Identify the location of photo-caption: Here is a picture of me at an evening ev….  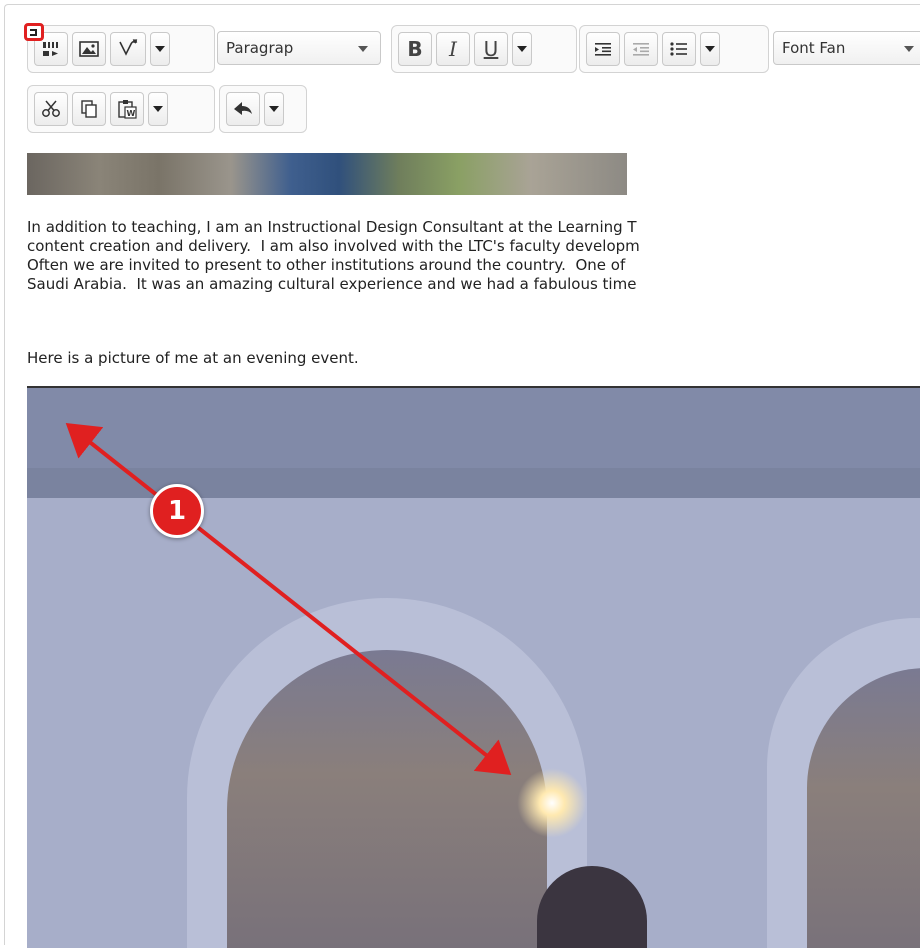
(193, 358).